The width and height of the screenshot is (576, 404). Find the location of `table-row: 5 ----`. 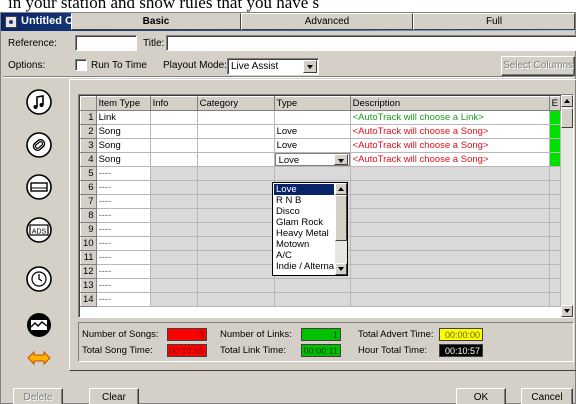

table-row: 5 ---- is located at coordinates (320, 173).